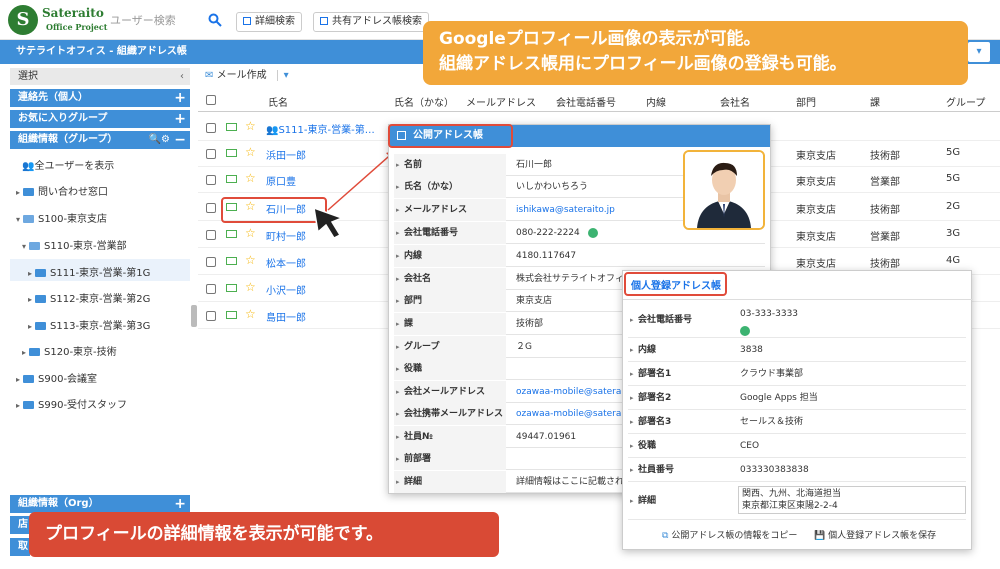  I want to click on column-header: 氏名, so click(278, 101).